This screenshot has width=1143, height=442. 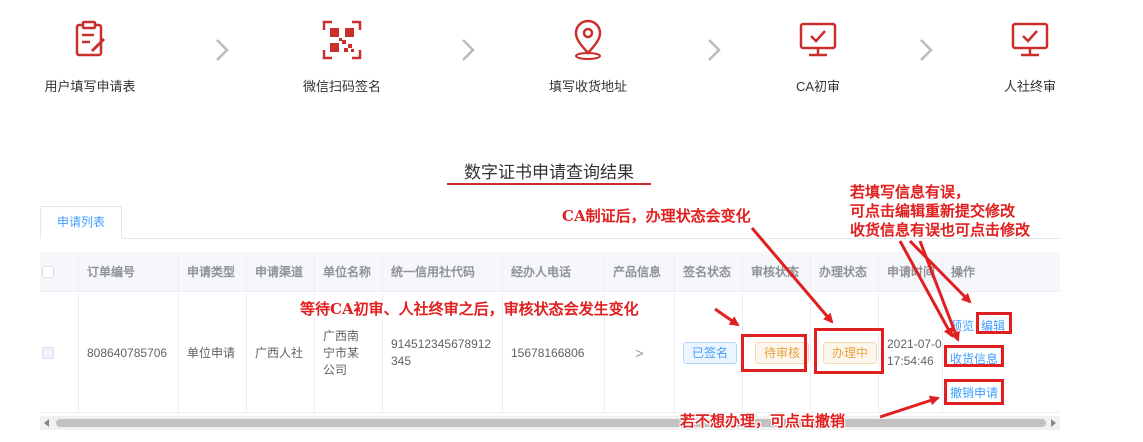 What do you see at coordinates (128, 272) in the screenshot?
I see `col-order-no: 订单编号` at bounding box center [128, 272].